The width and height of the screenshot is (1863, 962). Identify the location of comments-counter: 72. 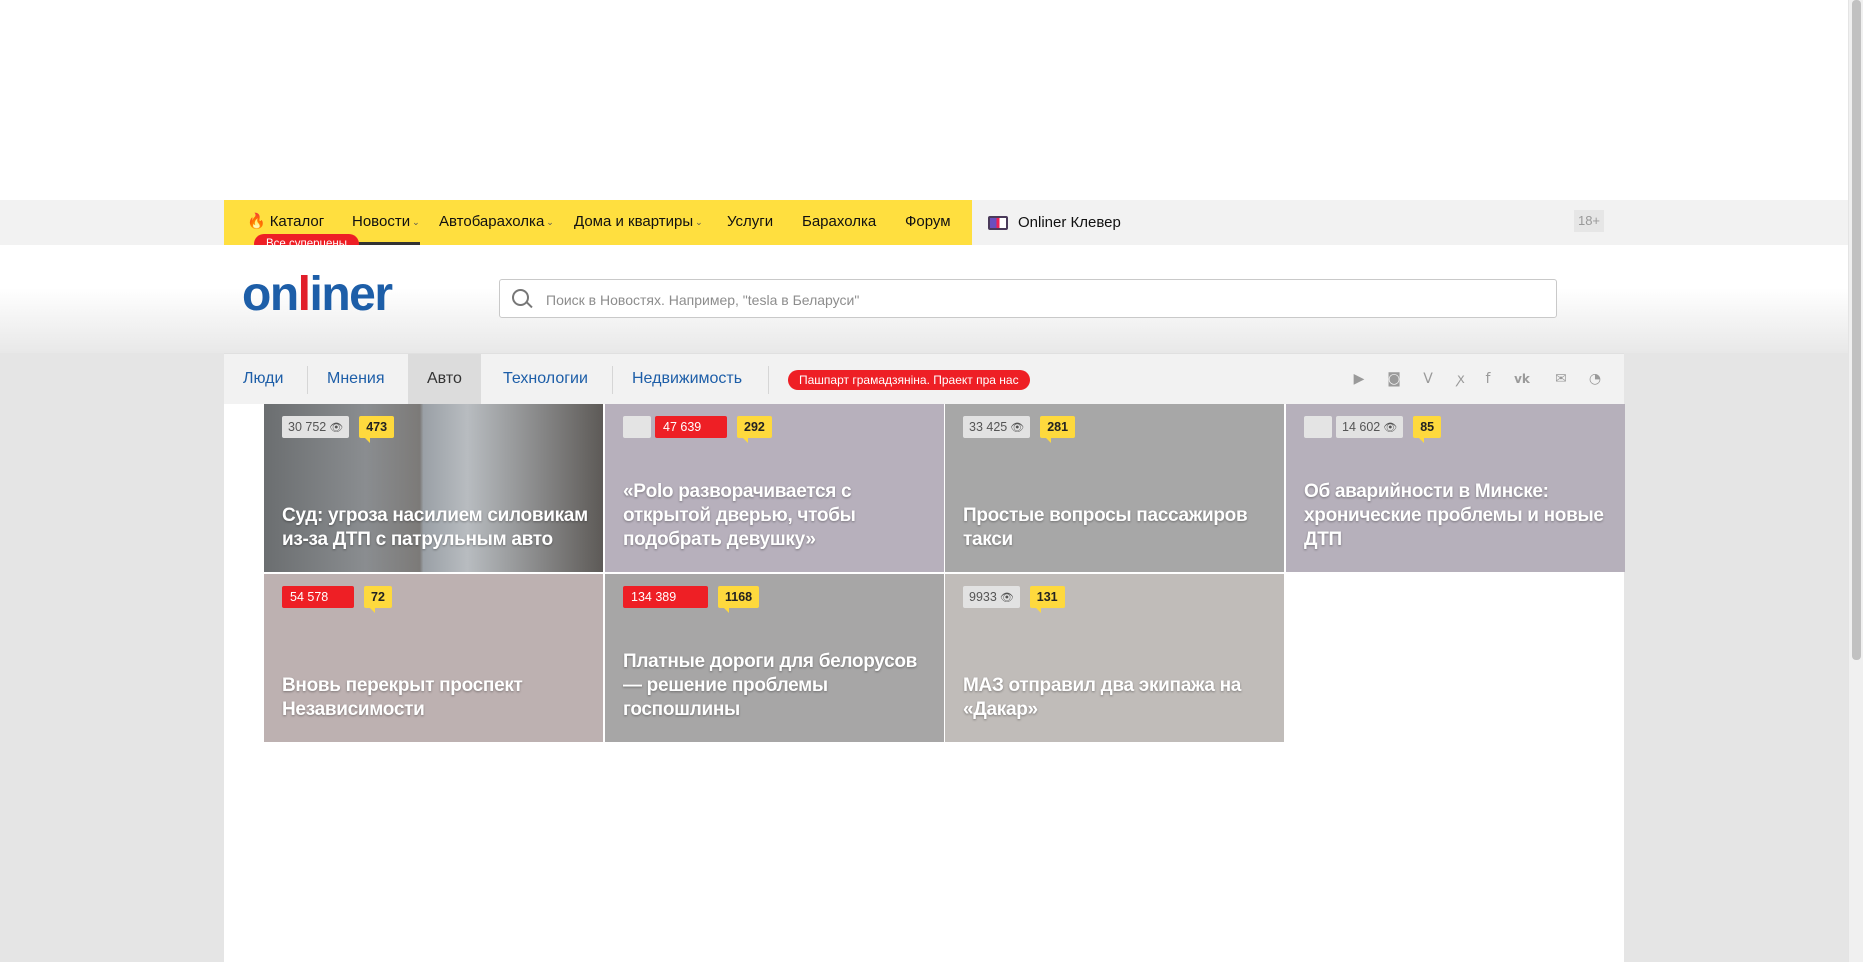
(378, 599).